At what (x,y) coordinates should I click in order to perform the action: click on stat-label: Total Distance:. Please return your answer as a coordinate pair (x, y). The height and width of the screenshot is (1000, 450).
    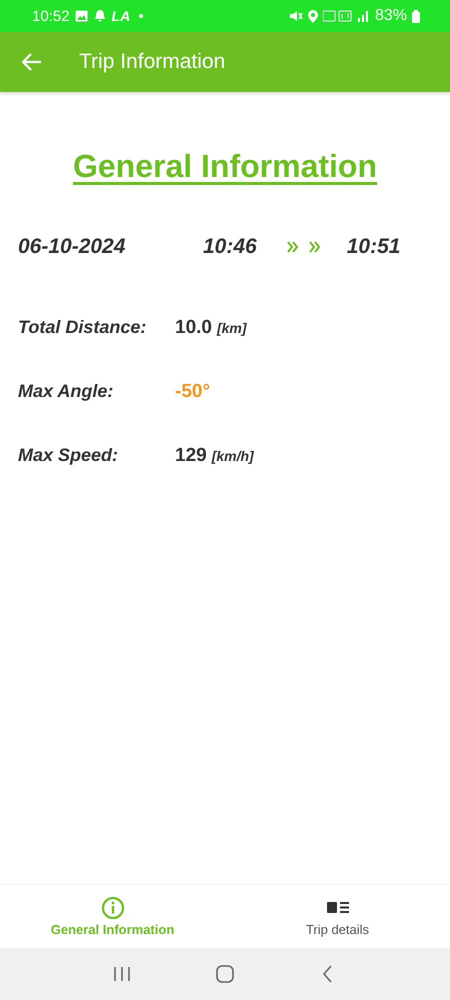
    Looking at the image, I should click on (83, 327).